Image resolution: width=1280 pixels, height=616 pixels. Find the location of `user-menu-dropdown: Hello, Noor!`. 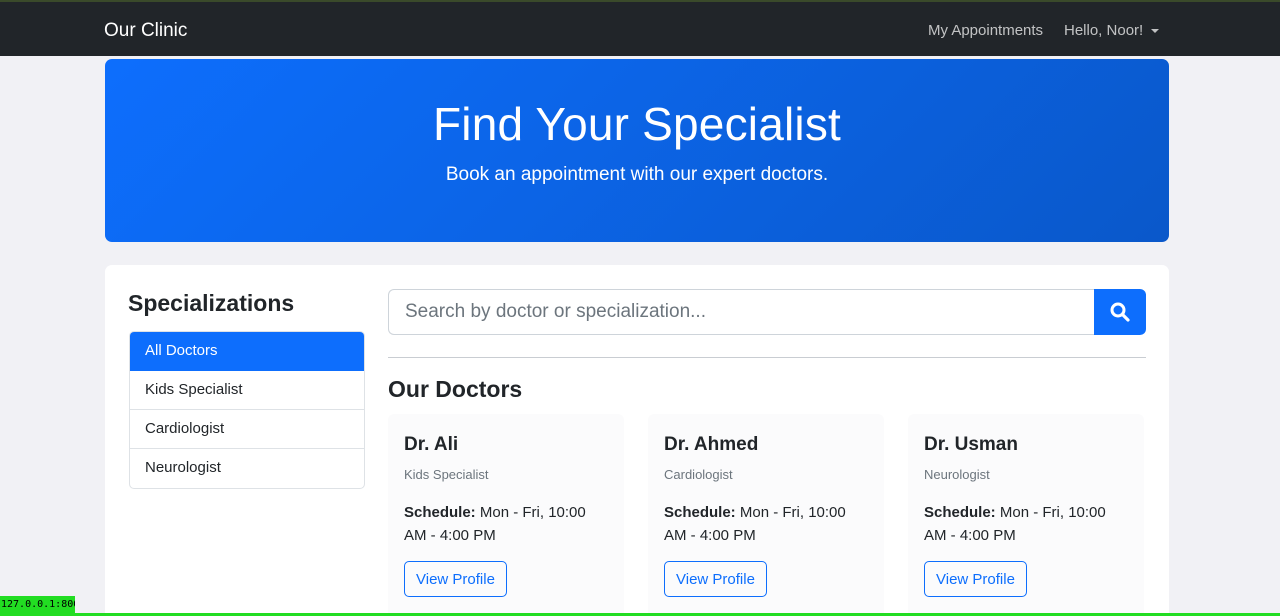

user-menu-dropdown: Hello, Noor! is located at coordinates (1112, 30).